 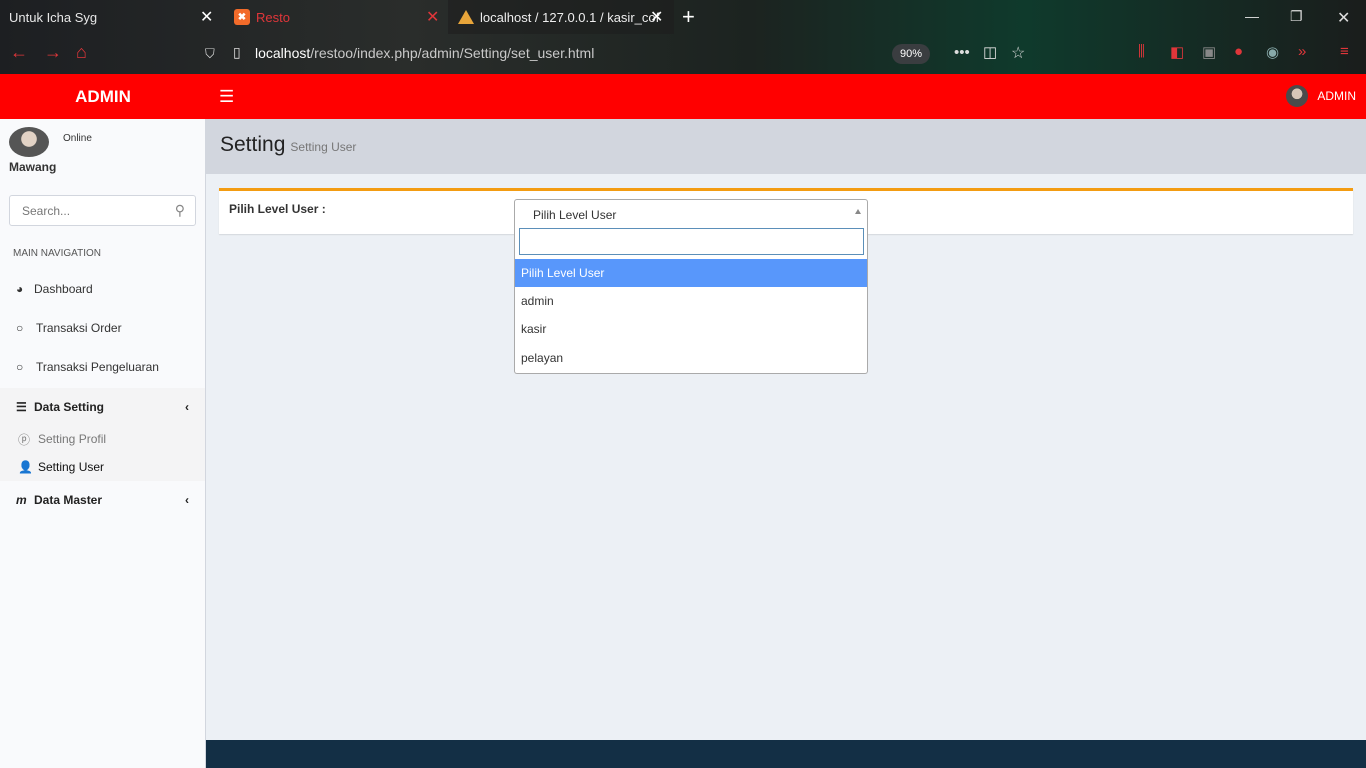 I want to click on page-title: Setting Setting User, so click(x=288, y=145).